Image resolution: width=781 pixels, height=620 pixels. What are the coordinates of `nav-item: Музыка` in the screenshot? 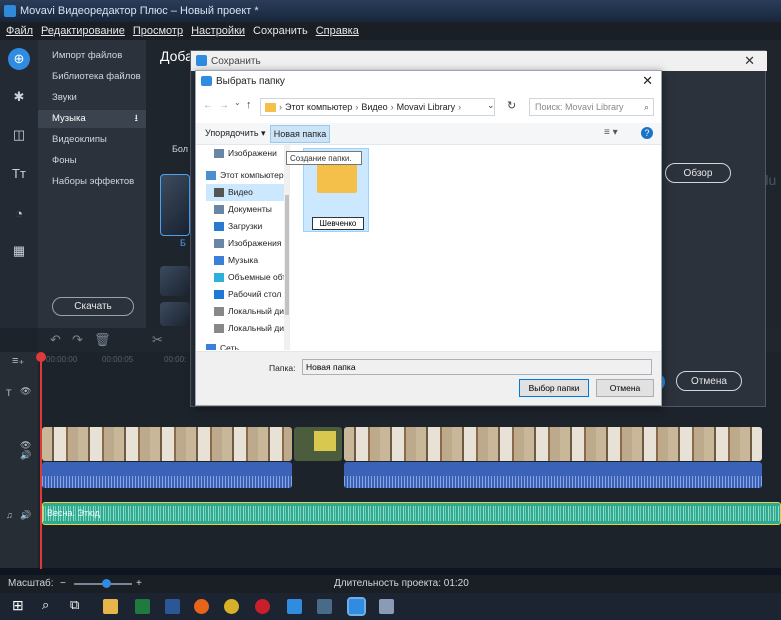 It's located at (236, 260).